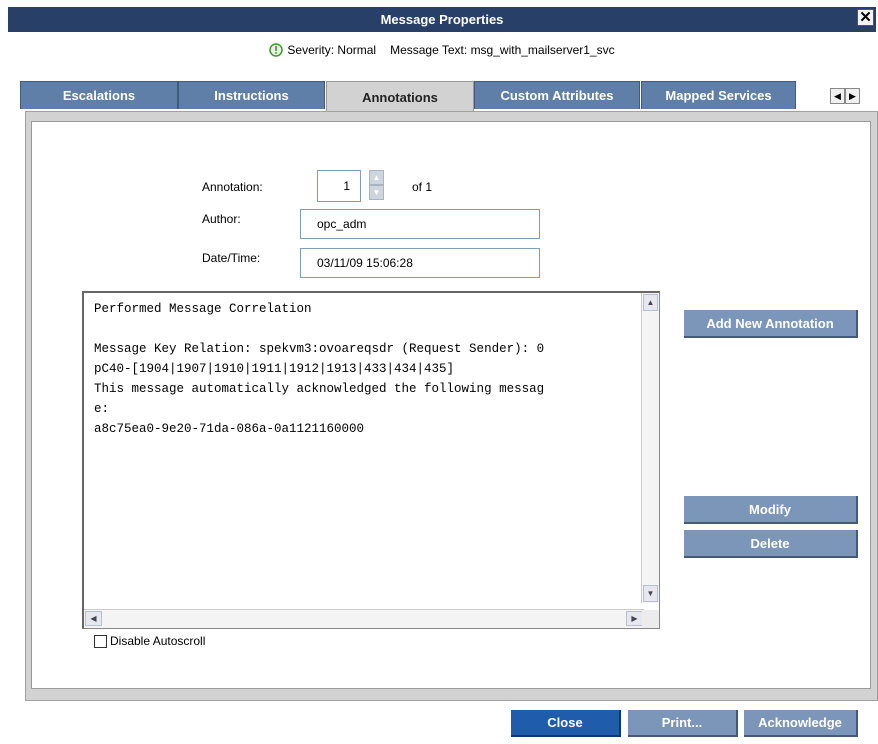  I want to click on horizontal-scrollbar: ◀ ▶, so click(364, 618).